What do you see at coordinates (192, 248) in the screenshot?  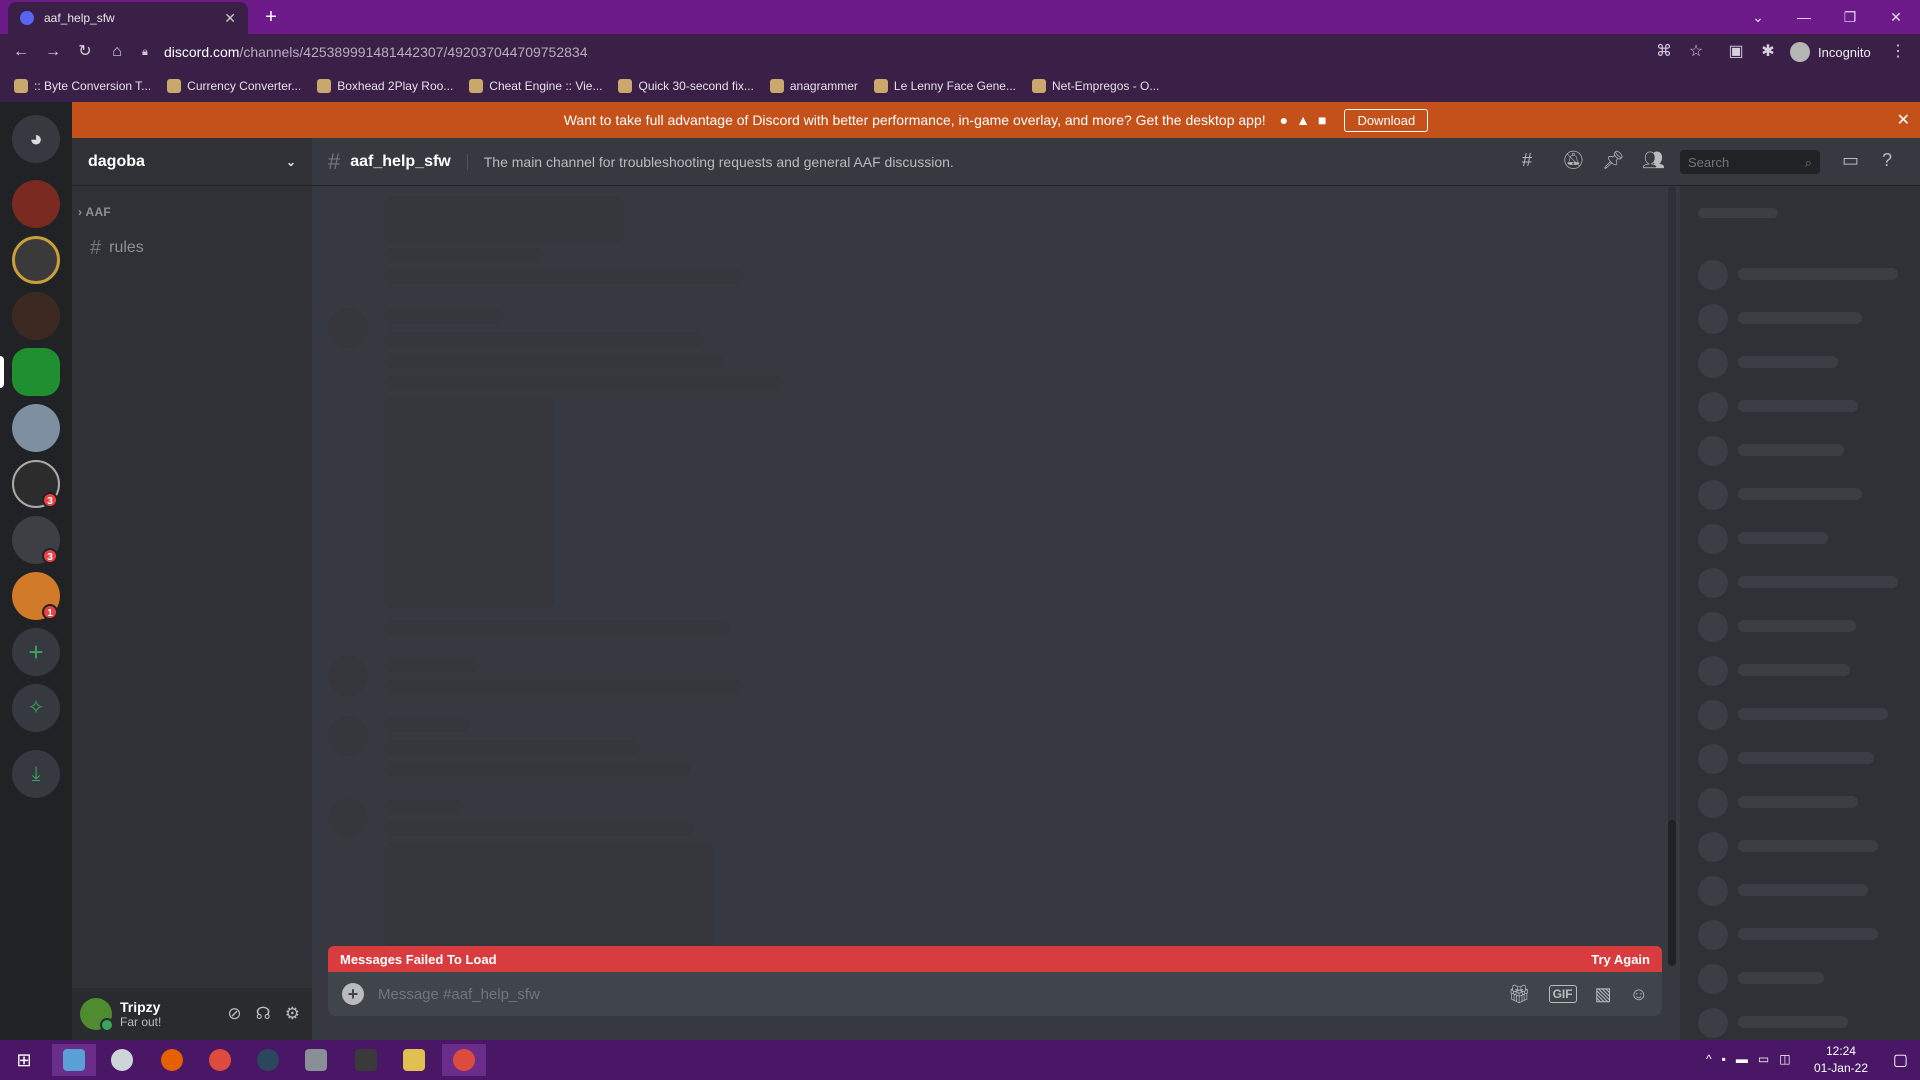 I see `channel-item-rules: # rules` at bounding box center [192, 248].